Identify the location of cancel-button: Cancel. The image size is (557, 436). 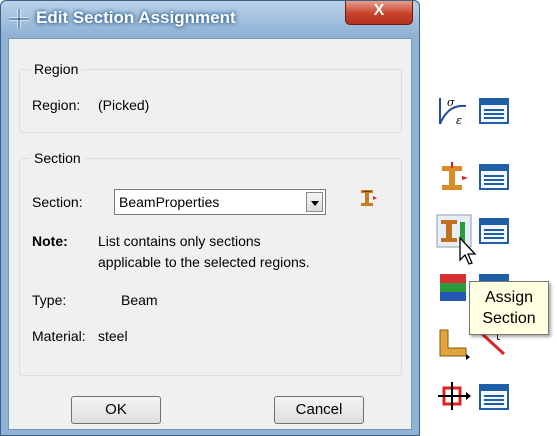
(319, 410).